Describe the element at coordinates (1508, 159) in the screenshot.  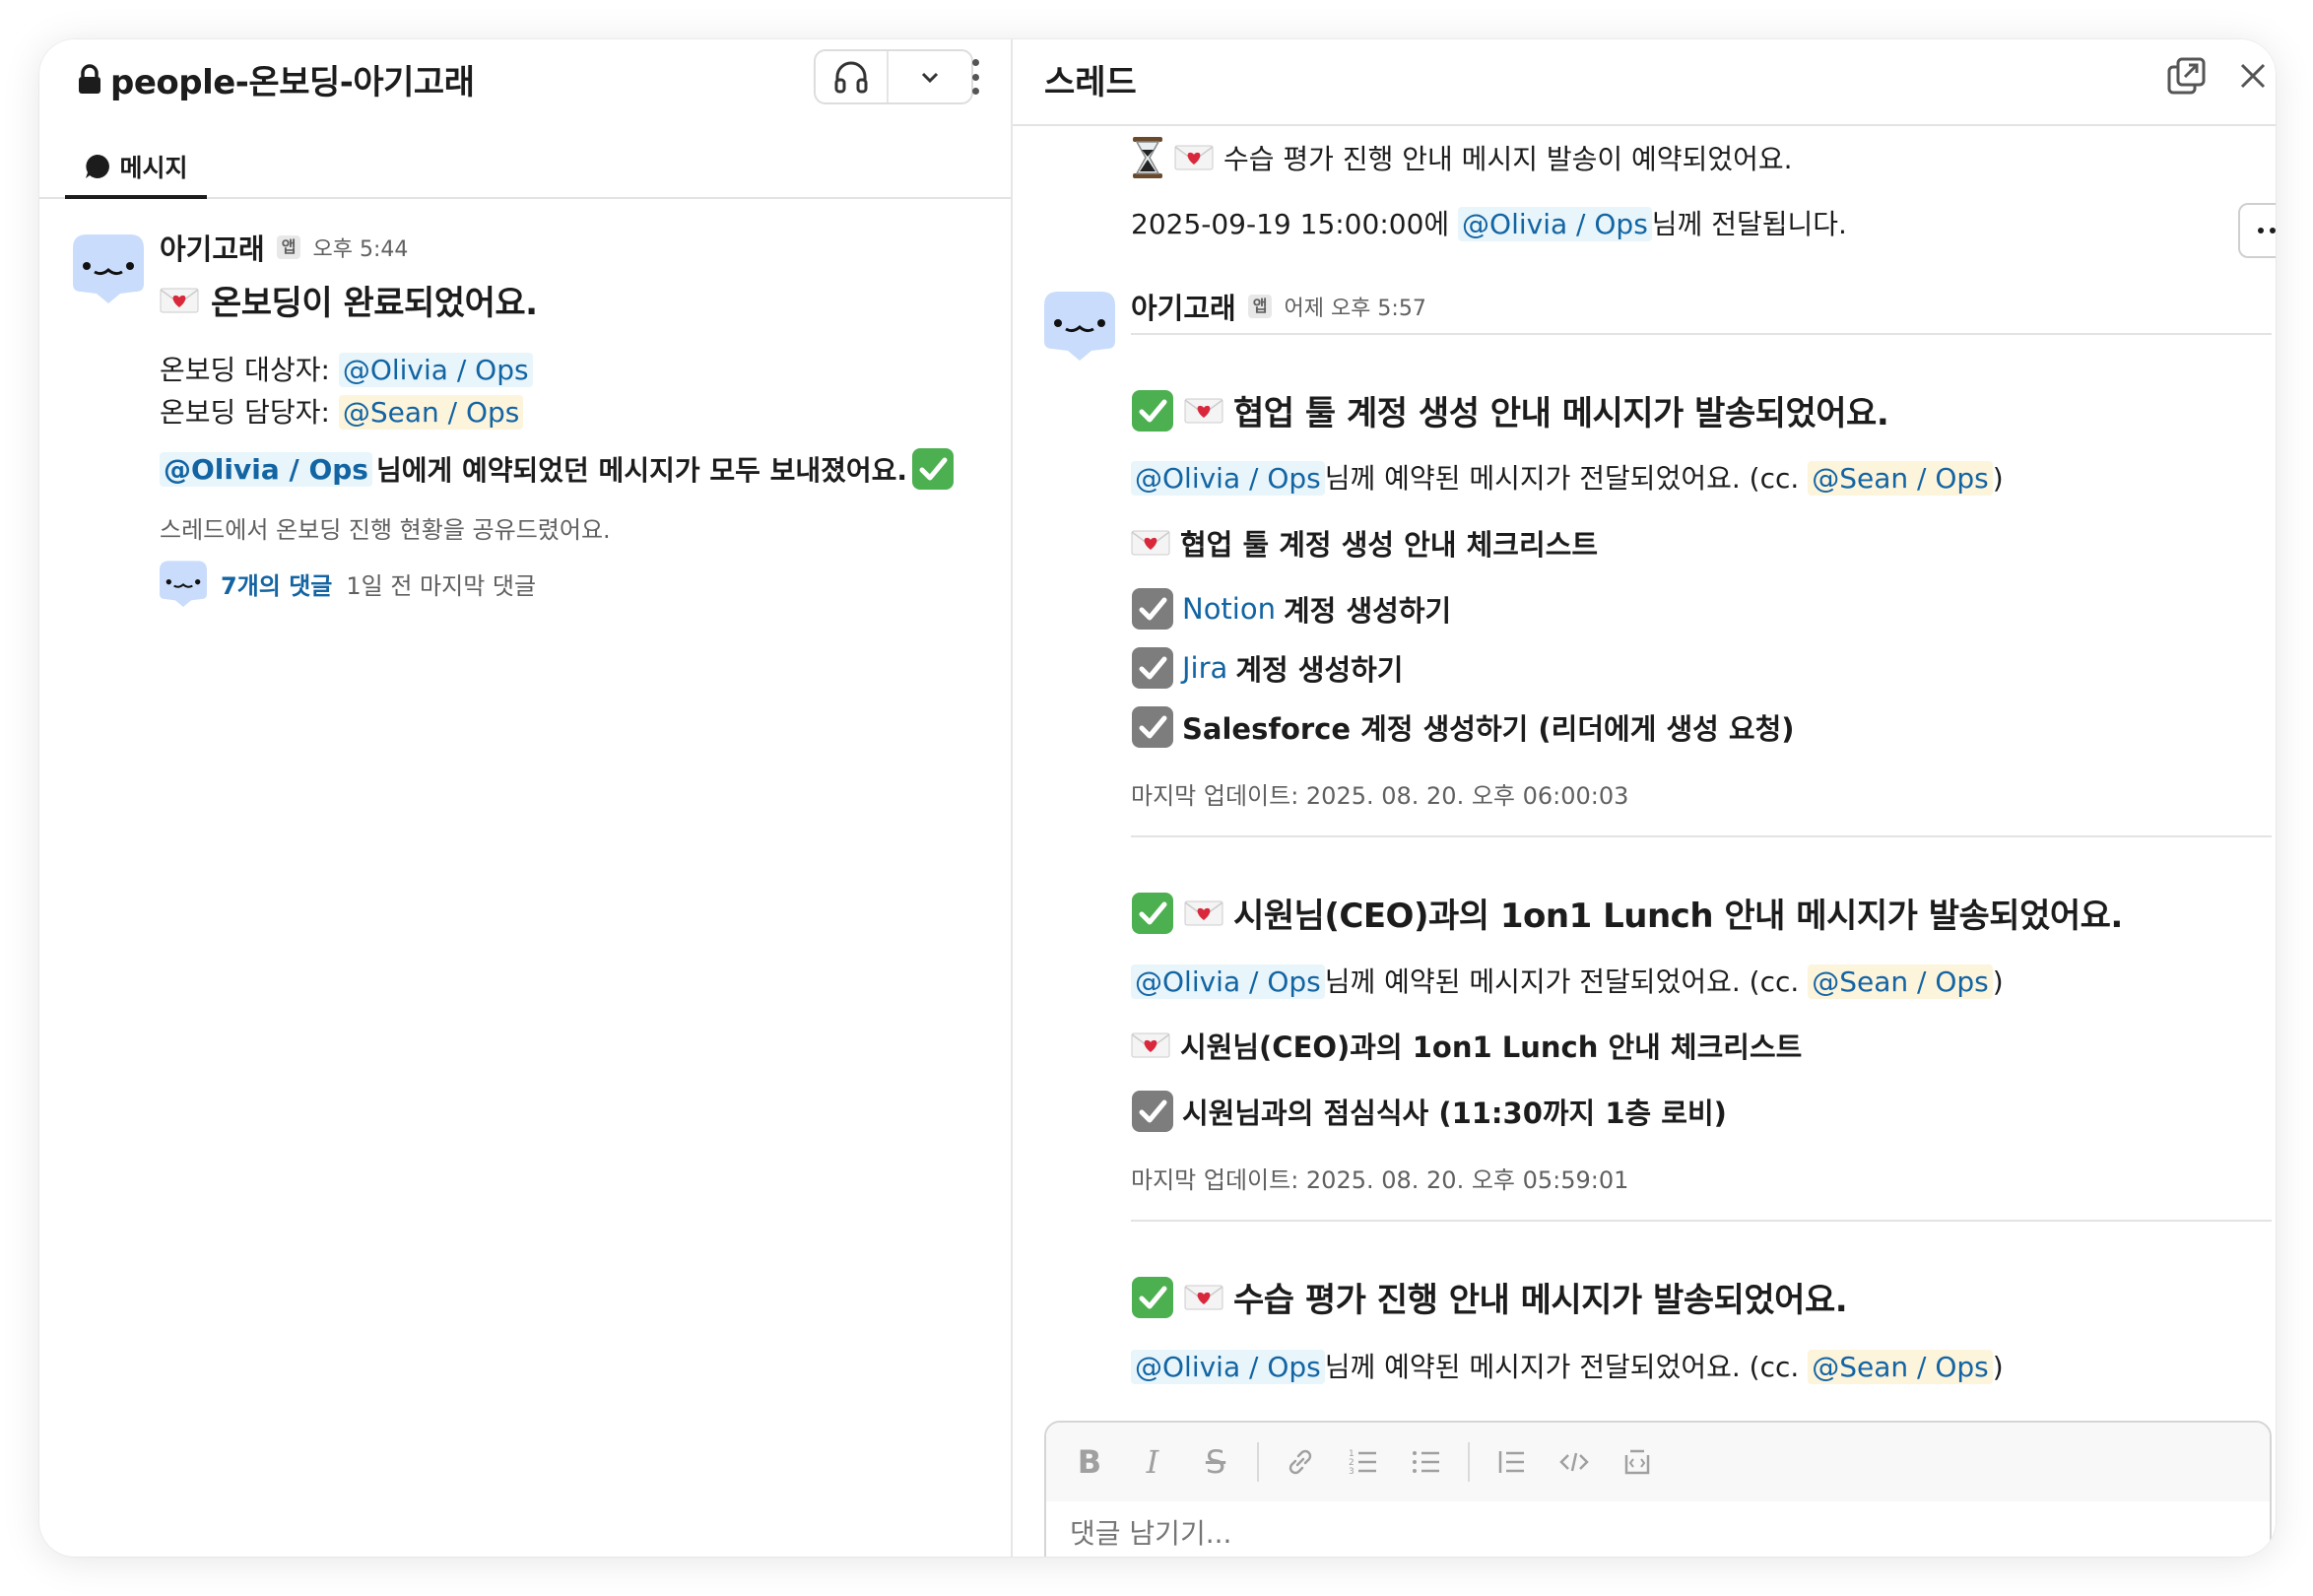
I see `scheduled-text: 수습 평가 진행 안내 메시지 발송이 예약되었어요.` at that location.